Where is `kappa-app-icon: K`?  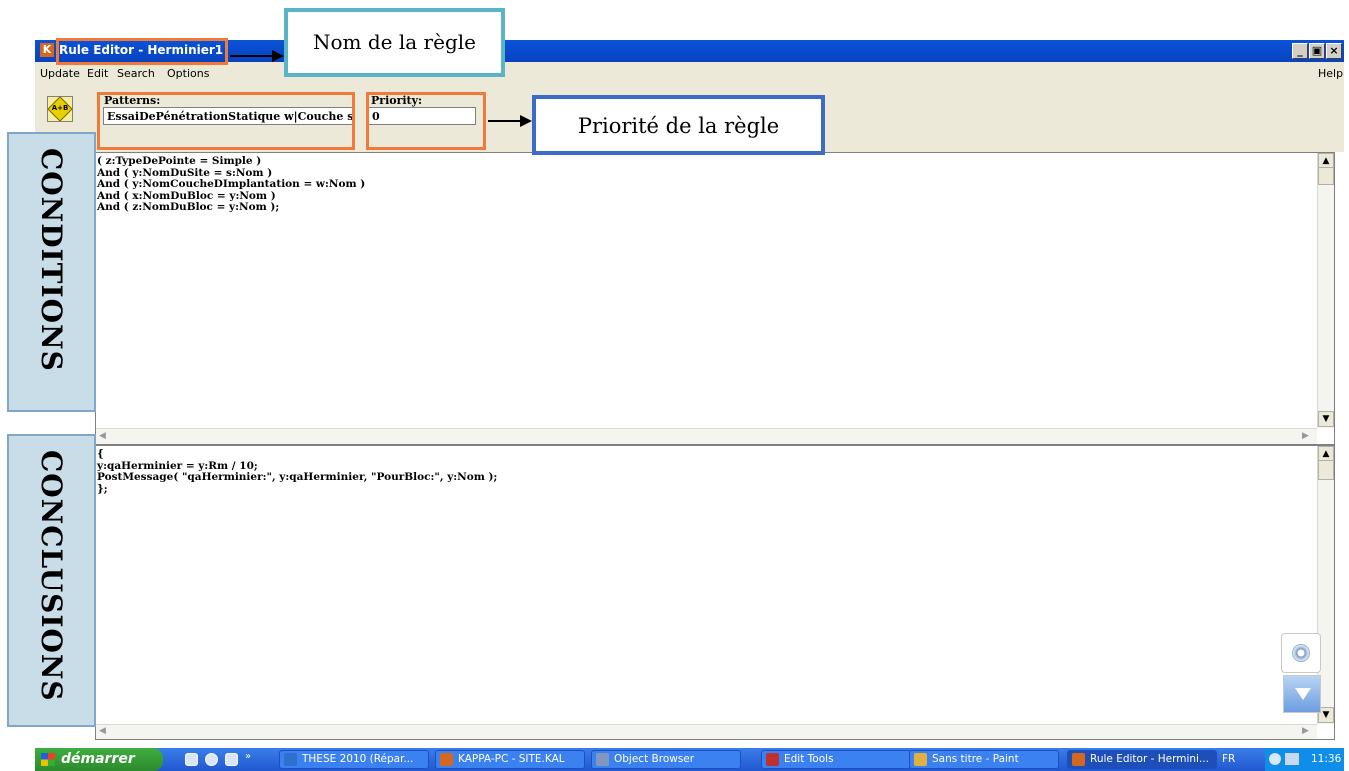
kappa-app-icon: K is located at coordinates (47, 50).